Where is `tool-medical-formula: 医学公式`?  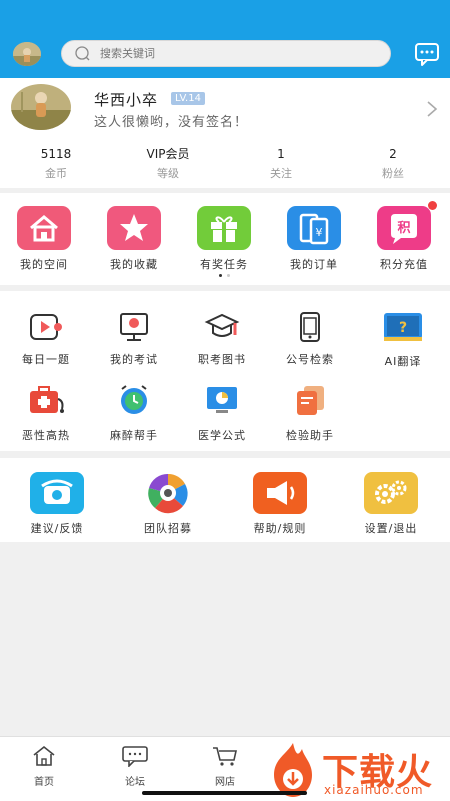
tool-medical-formula: 医学公式 is located at coordinates (222, 415).